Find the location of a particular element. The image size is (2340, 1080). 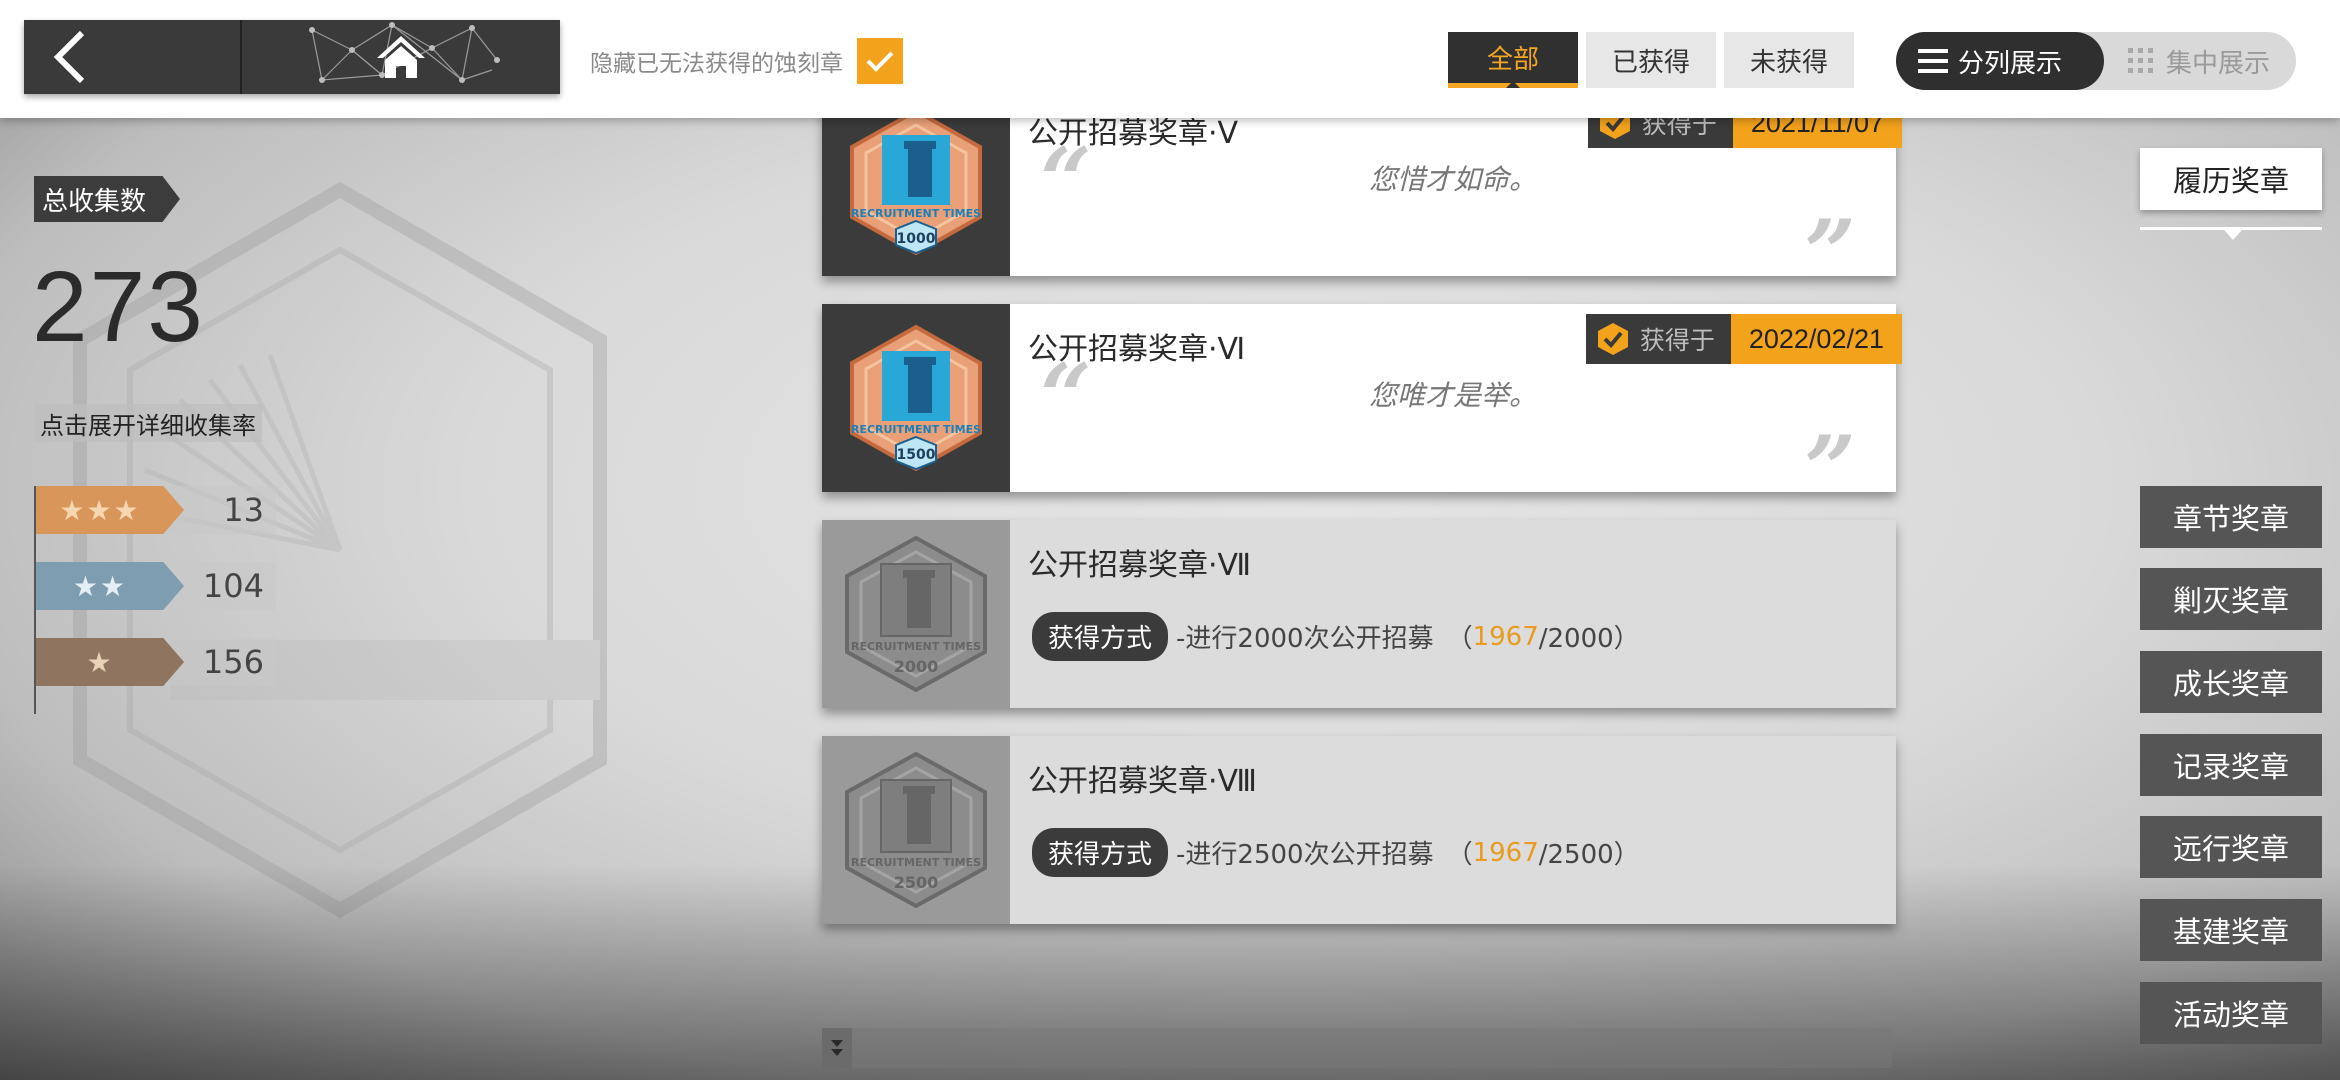

view-mode-grid: 集中展示 is located at coordinates (2198, 61).